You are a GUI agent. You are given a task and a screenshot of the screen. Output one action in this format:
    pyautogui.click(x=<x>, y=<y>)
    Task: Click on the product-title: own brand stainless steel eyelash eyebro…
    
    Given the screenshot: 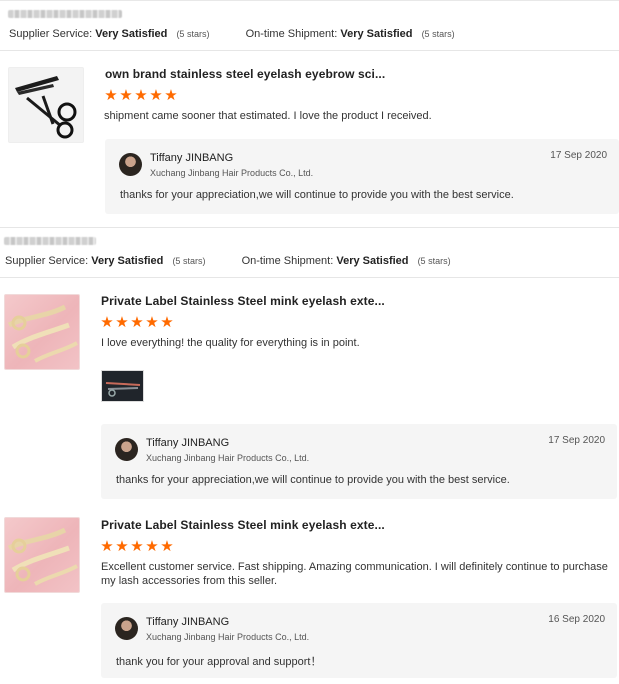 What is the action you would take?
    pyautogui.click(x=245, y=74)
    